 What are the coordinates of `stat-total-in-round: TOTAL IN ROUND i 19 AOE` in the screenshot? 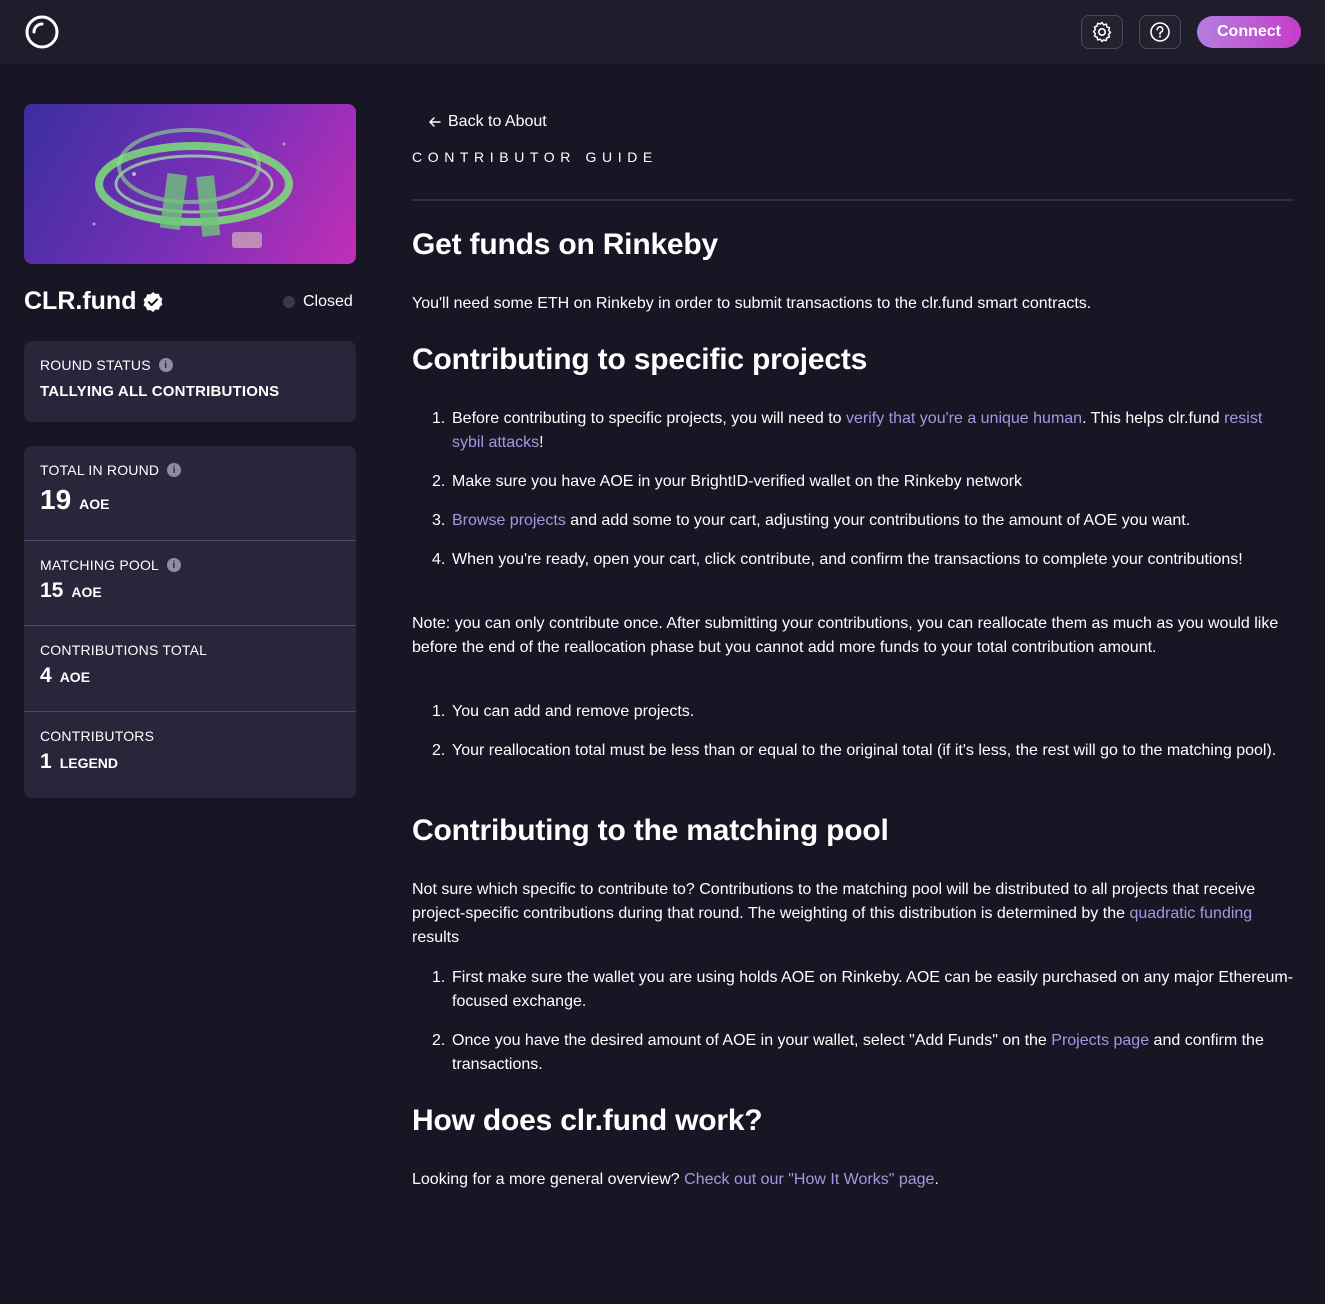 It's located at (190, 481).